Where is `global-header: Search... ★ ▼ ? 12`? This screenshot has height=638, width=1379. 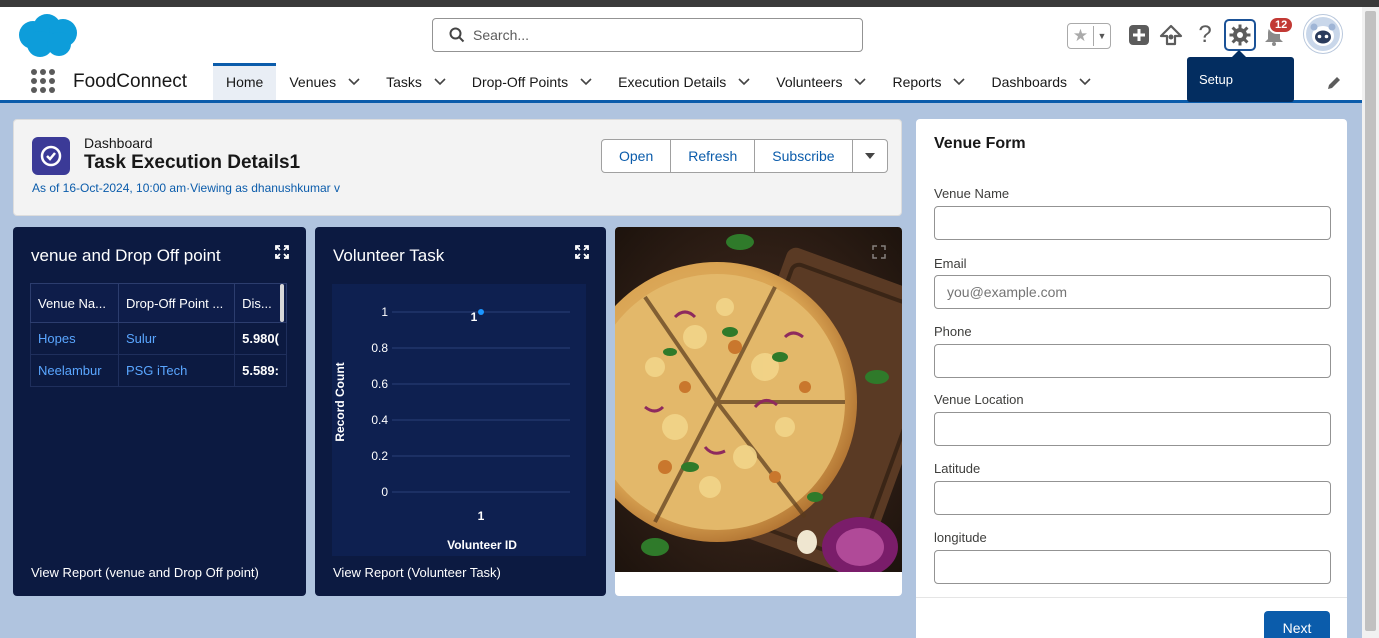 global-header: Search... ★ ▼ ? 12 is located at coordinates (681, 35).